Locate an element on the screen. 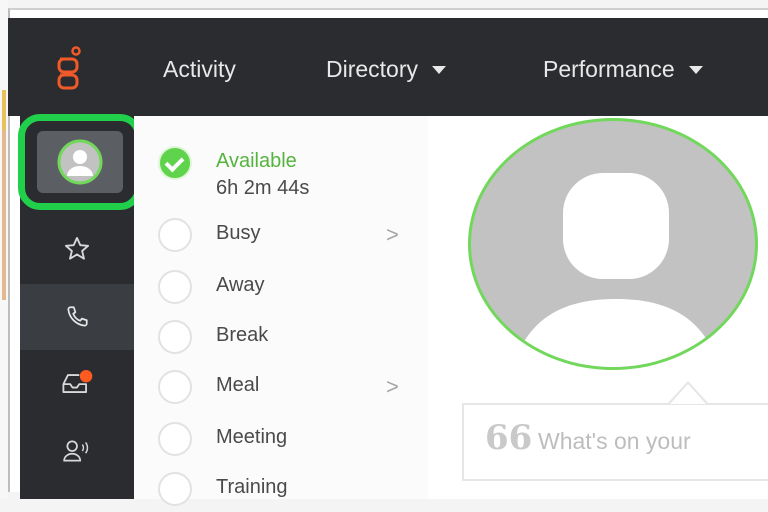  nav-directory: Directory is located at coordinates (386, 69).